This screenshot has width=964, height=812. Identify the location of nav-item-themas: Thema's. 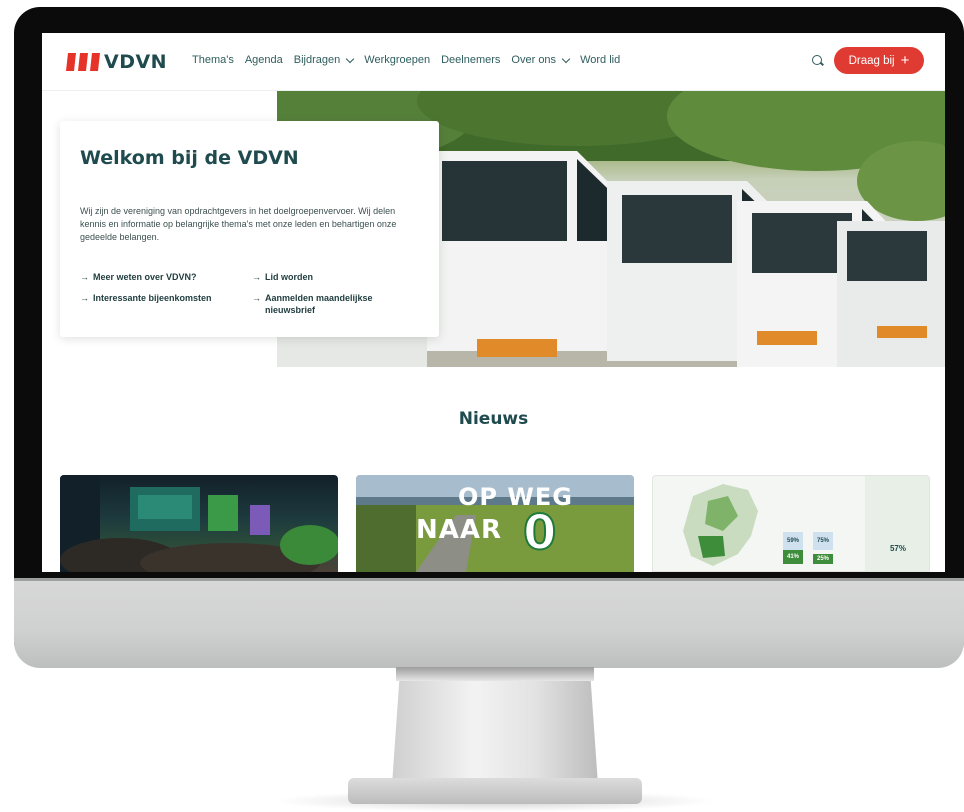
(213, 60).